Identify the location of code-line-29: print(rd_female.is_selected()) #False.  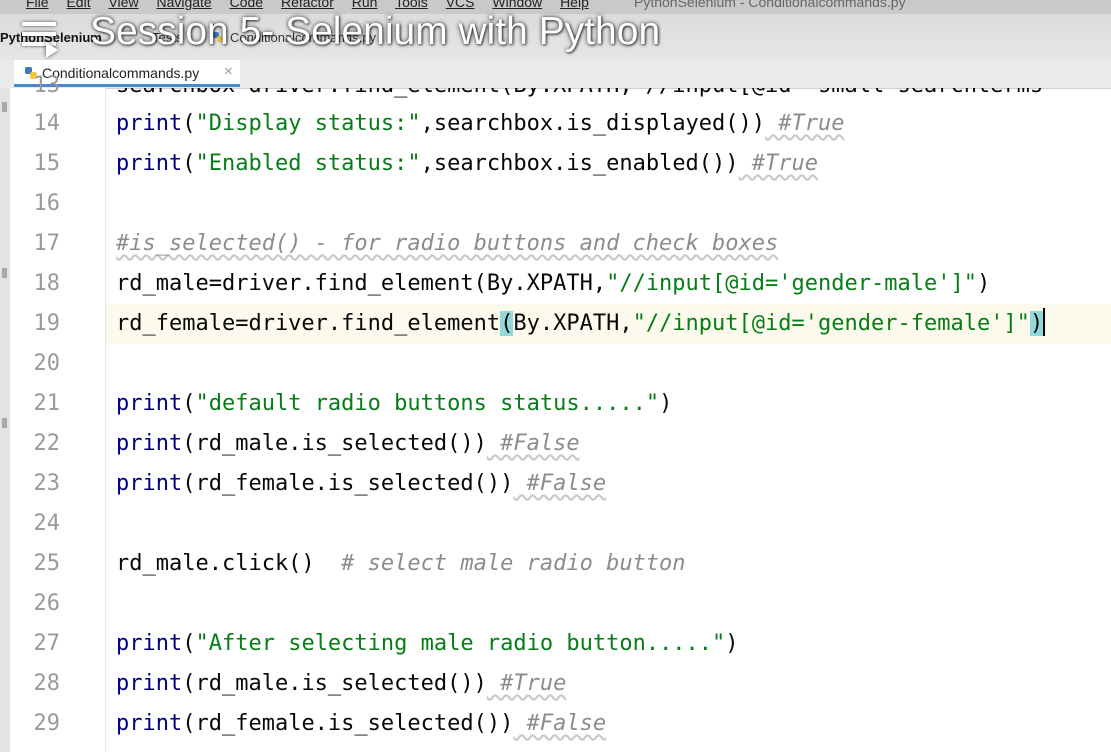
(361, 724).